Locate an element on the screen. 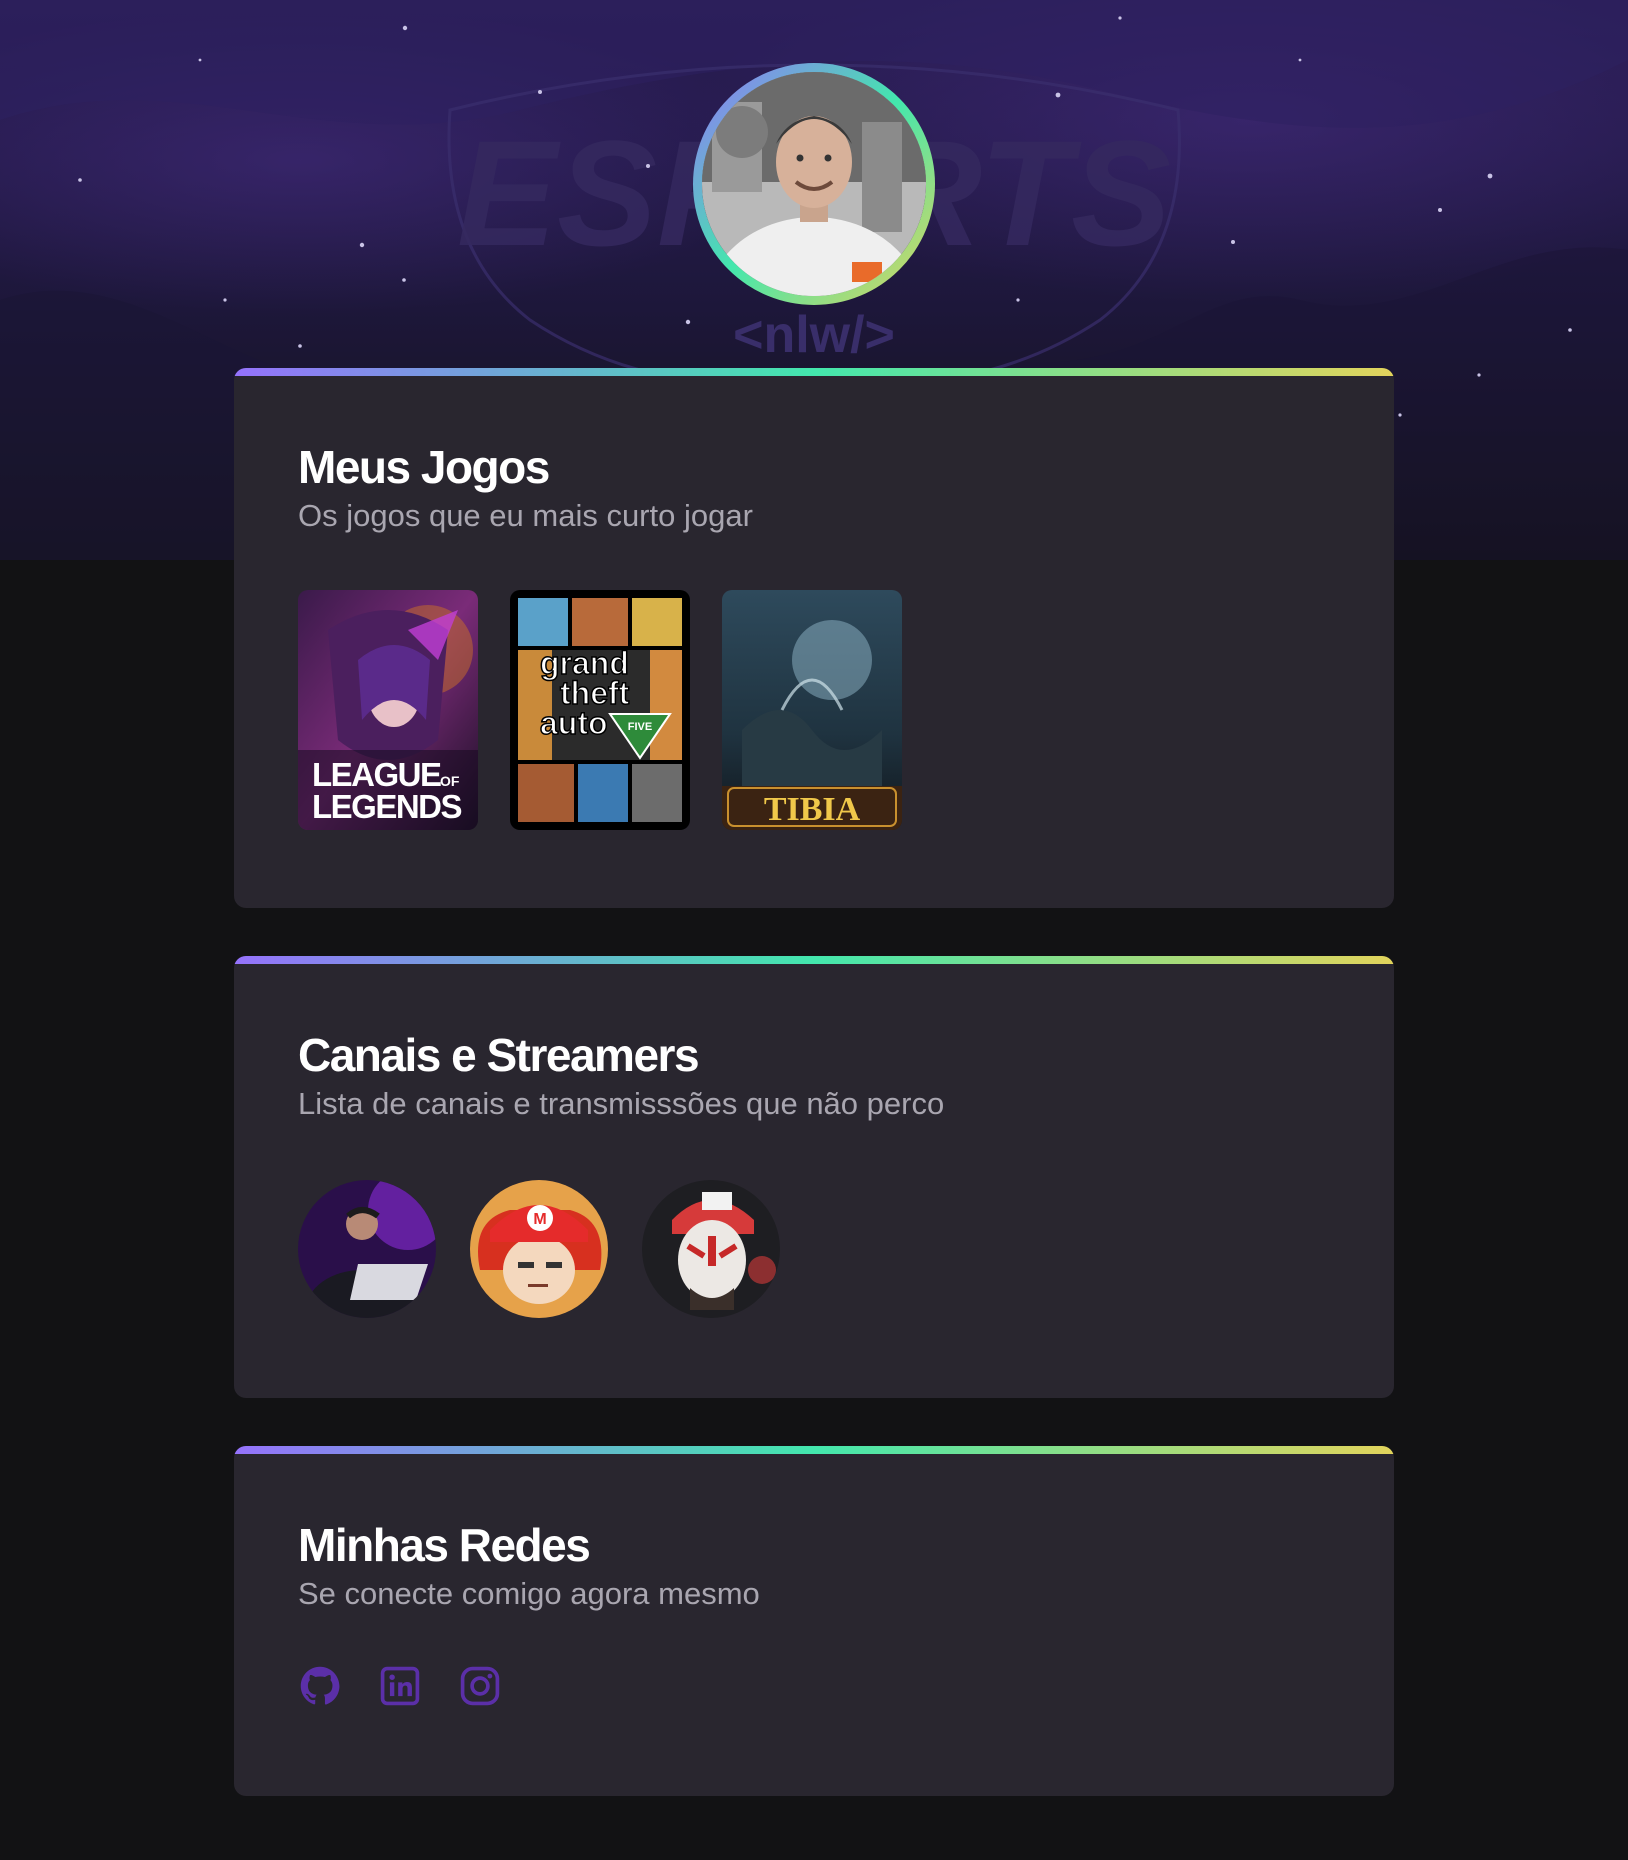 Image resolution: width=1628 pixels, height=1860 pixels. linkedin-icon is located at coordinates (400, 1686).